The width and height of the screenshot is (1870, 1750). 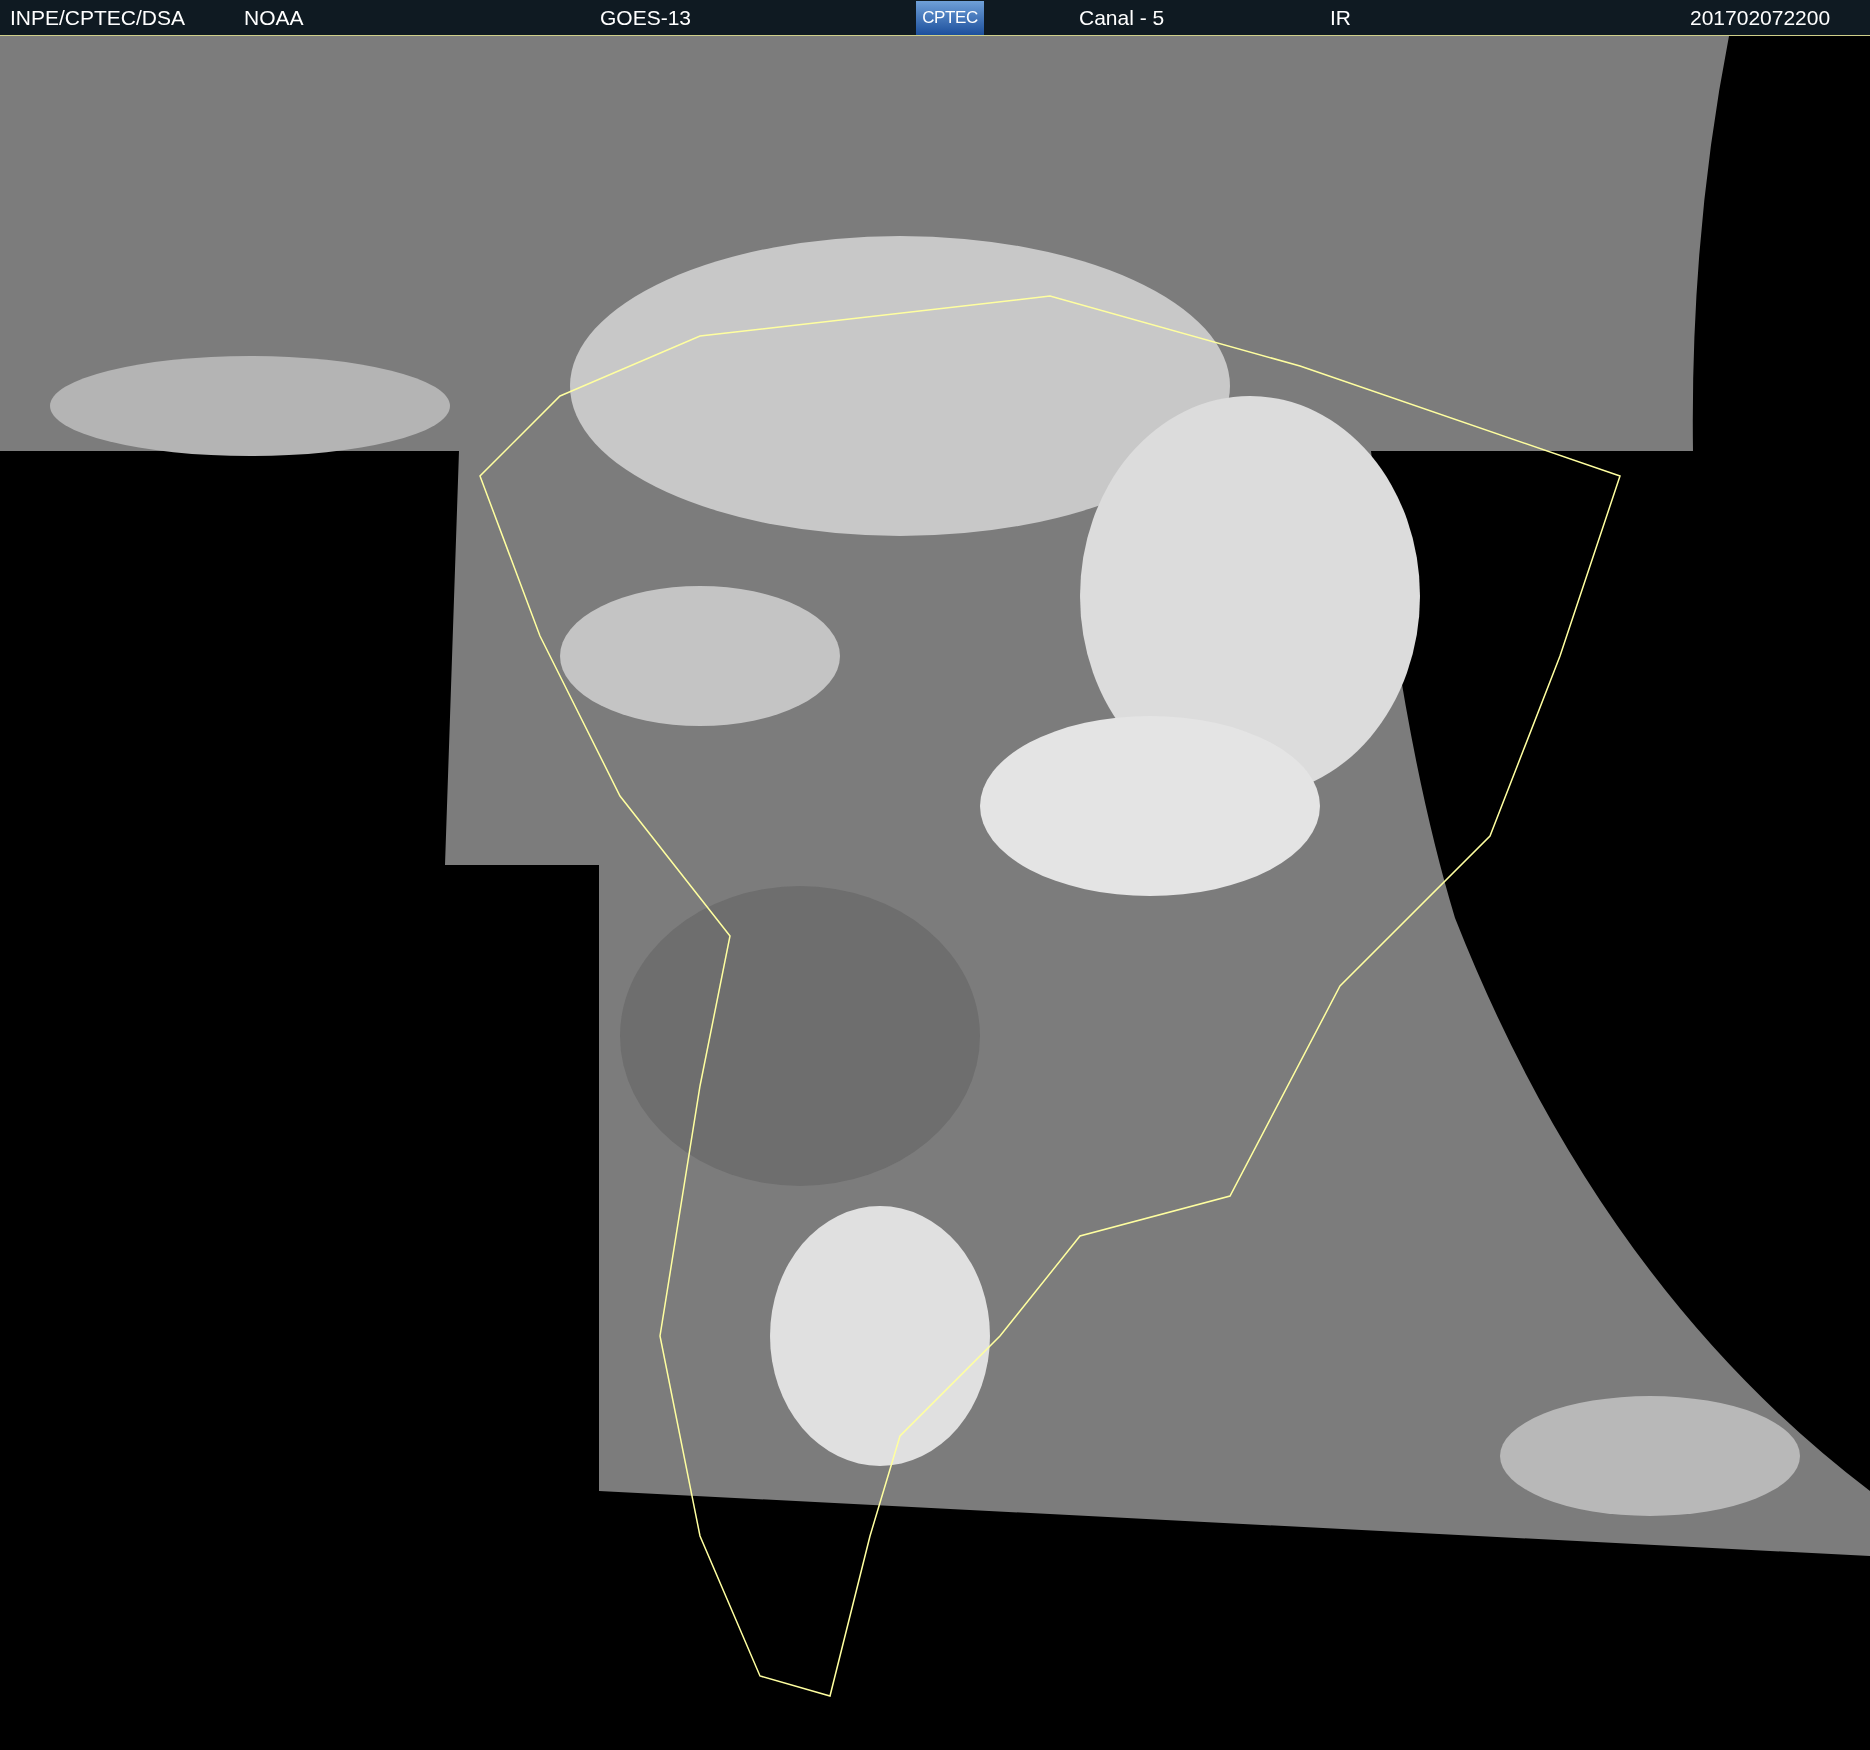 What do you see at coordinates (1761, 17) in the screenshot?
I see `header-label: 201702072200` at bounding box center [1761, 17].